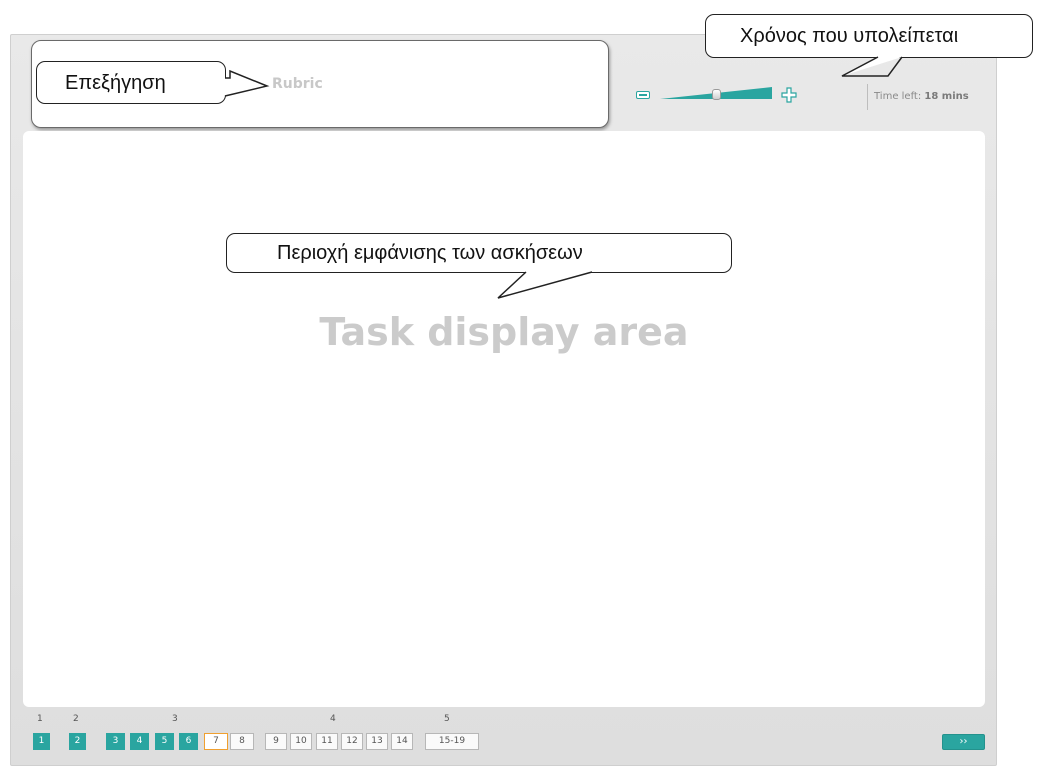  I want to click on nav-task-button: 13, so click(377, 741).